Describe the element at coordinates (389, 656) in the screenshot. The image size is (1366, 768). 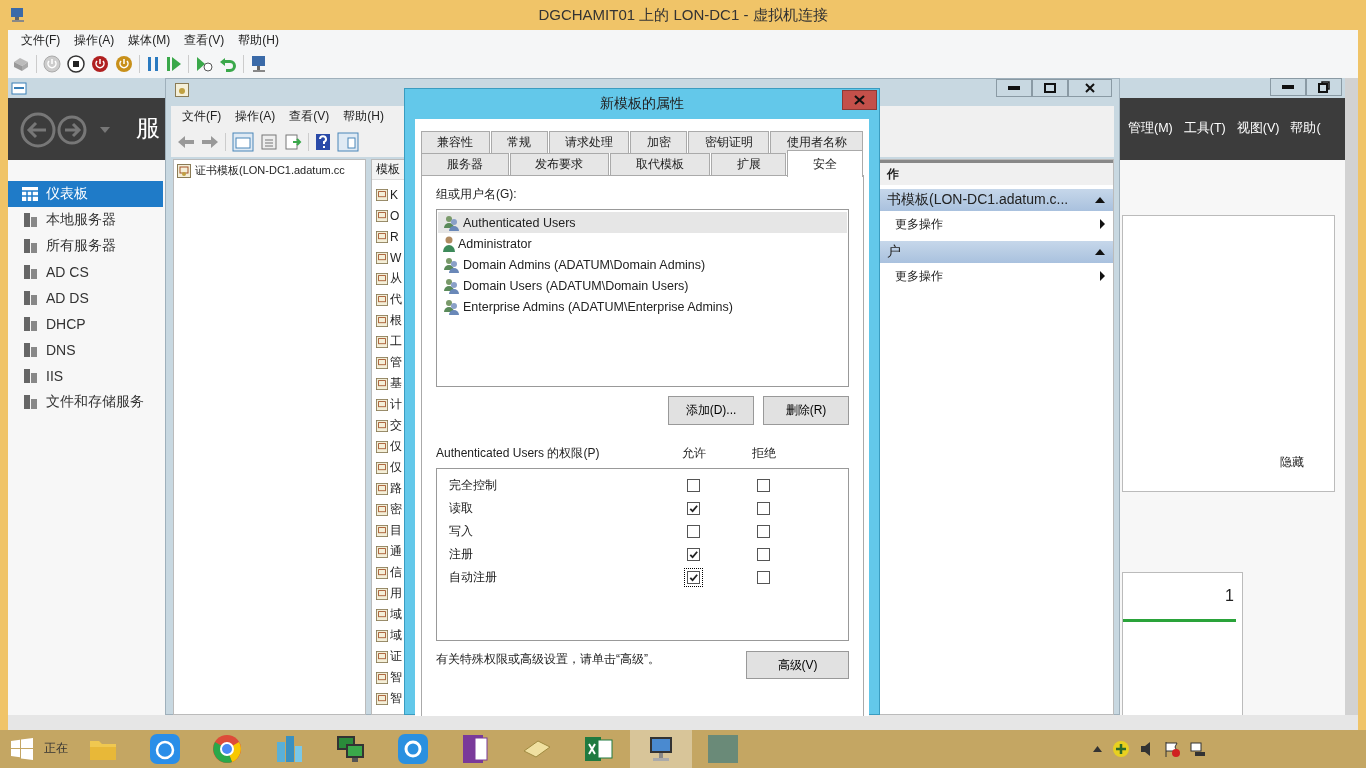
I see `template-row: 证` at that location.